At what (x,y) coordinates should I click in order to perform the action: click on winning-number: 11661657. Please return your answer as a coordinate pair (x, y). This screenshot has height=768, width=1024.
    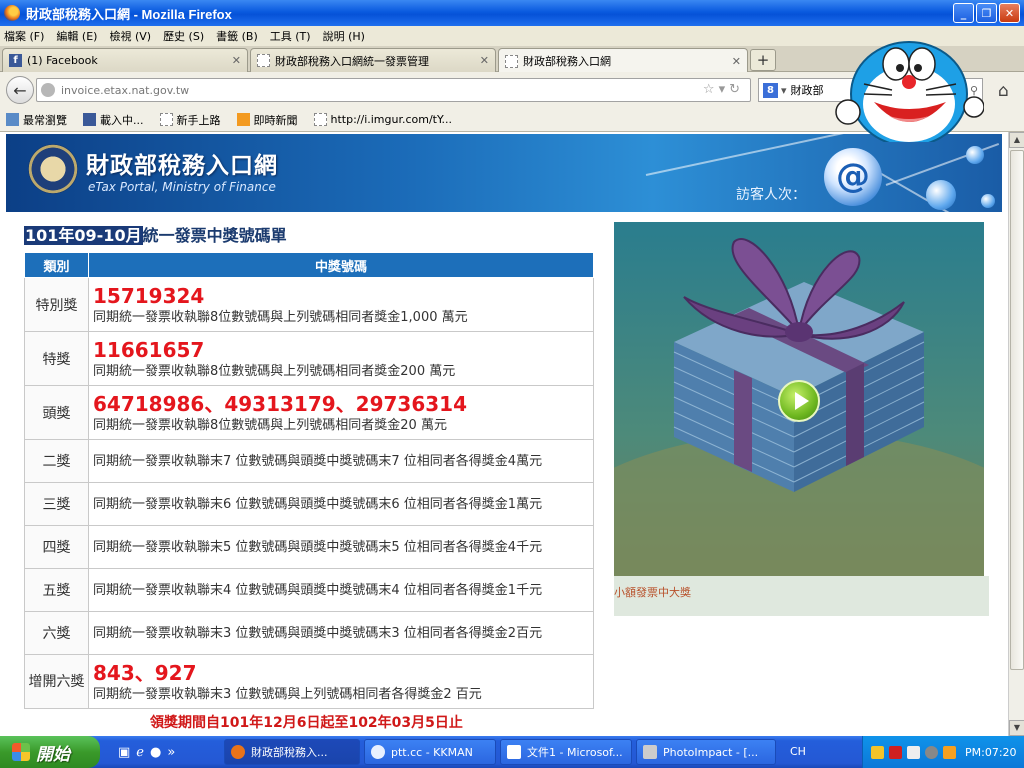
    Looking at the image, I should click on (149, 350).